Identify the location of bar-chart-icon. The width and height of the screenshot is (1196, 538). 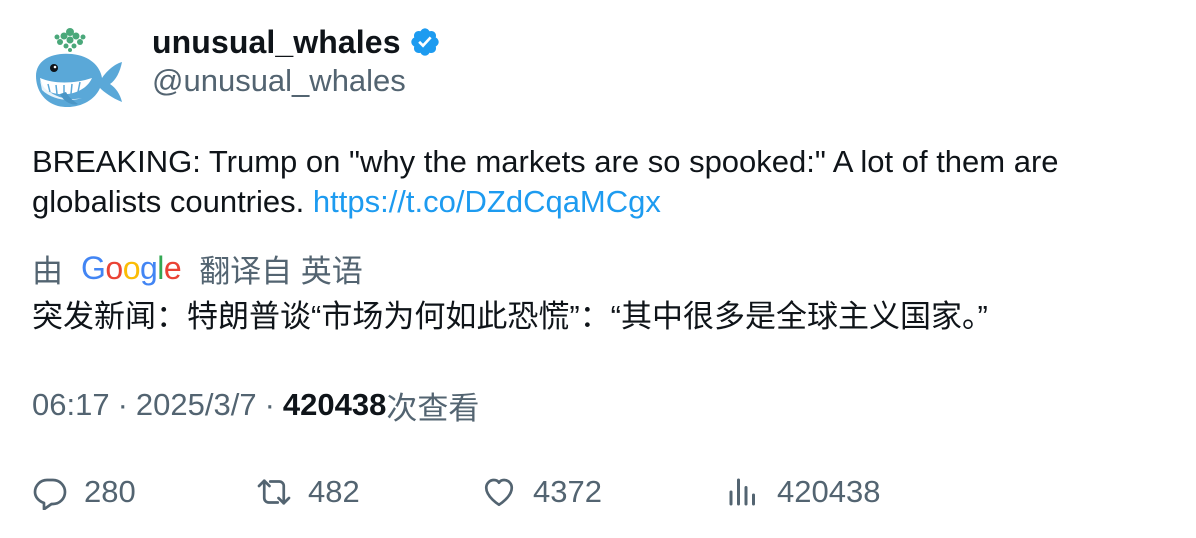
(742, 492).